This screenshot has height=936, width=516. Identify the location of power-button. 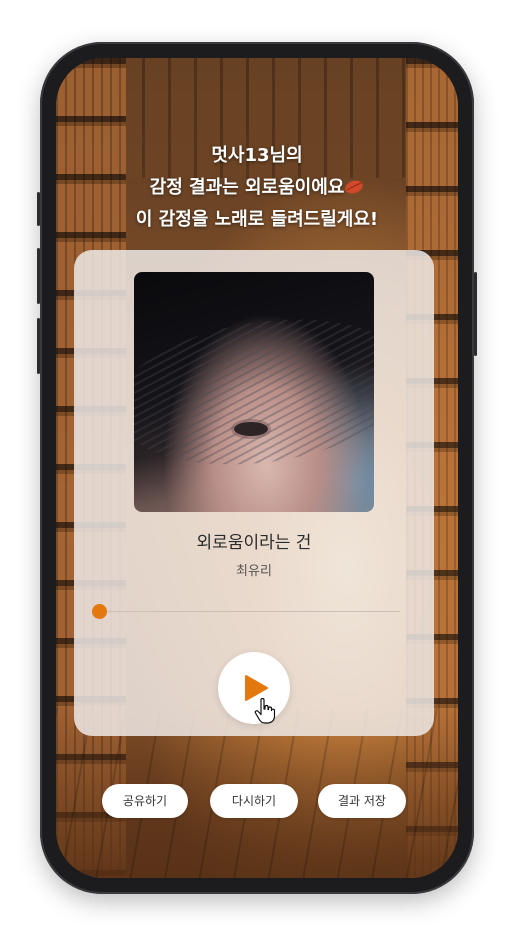
(475, 314).